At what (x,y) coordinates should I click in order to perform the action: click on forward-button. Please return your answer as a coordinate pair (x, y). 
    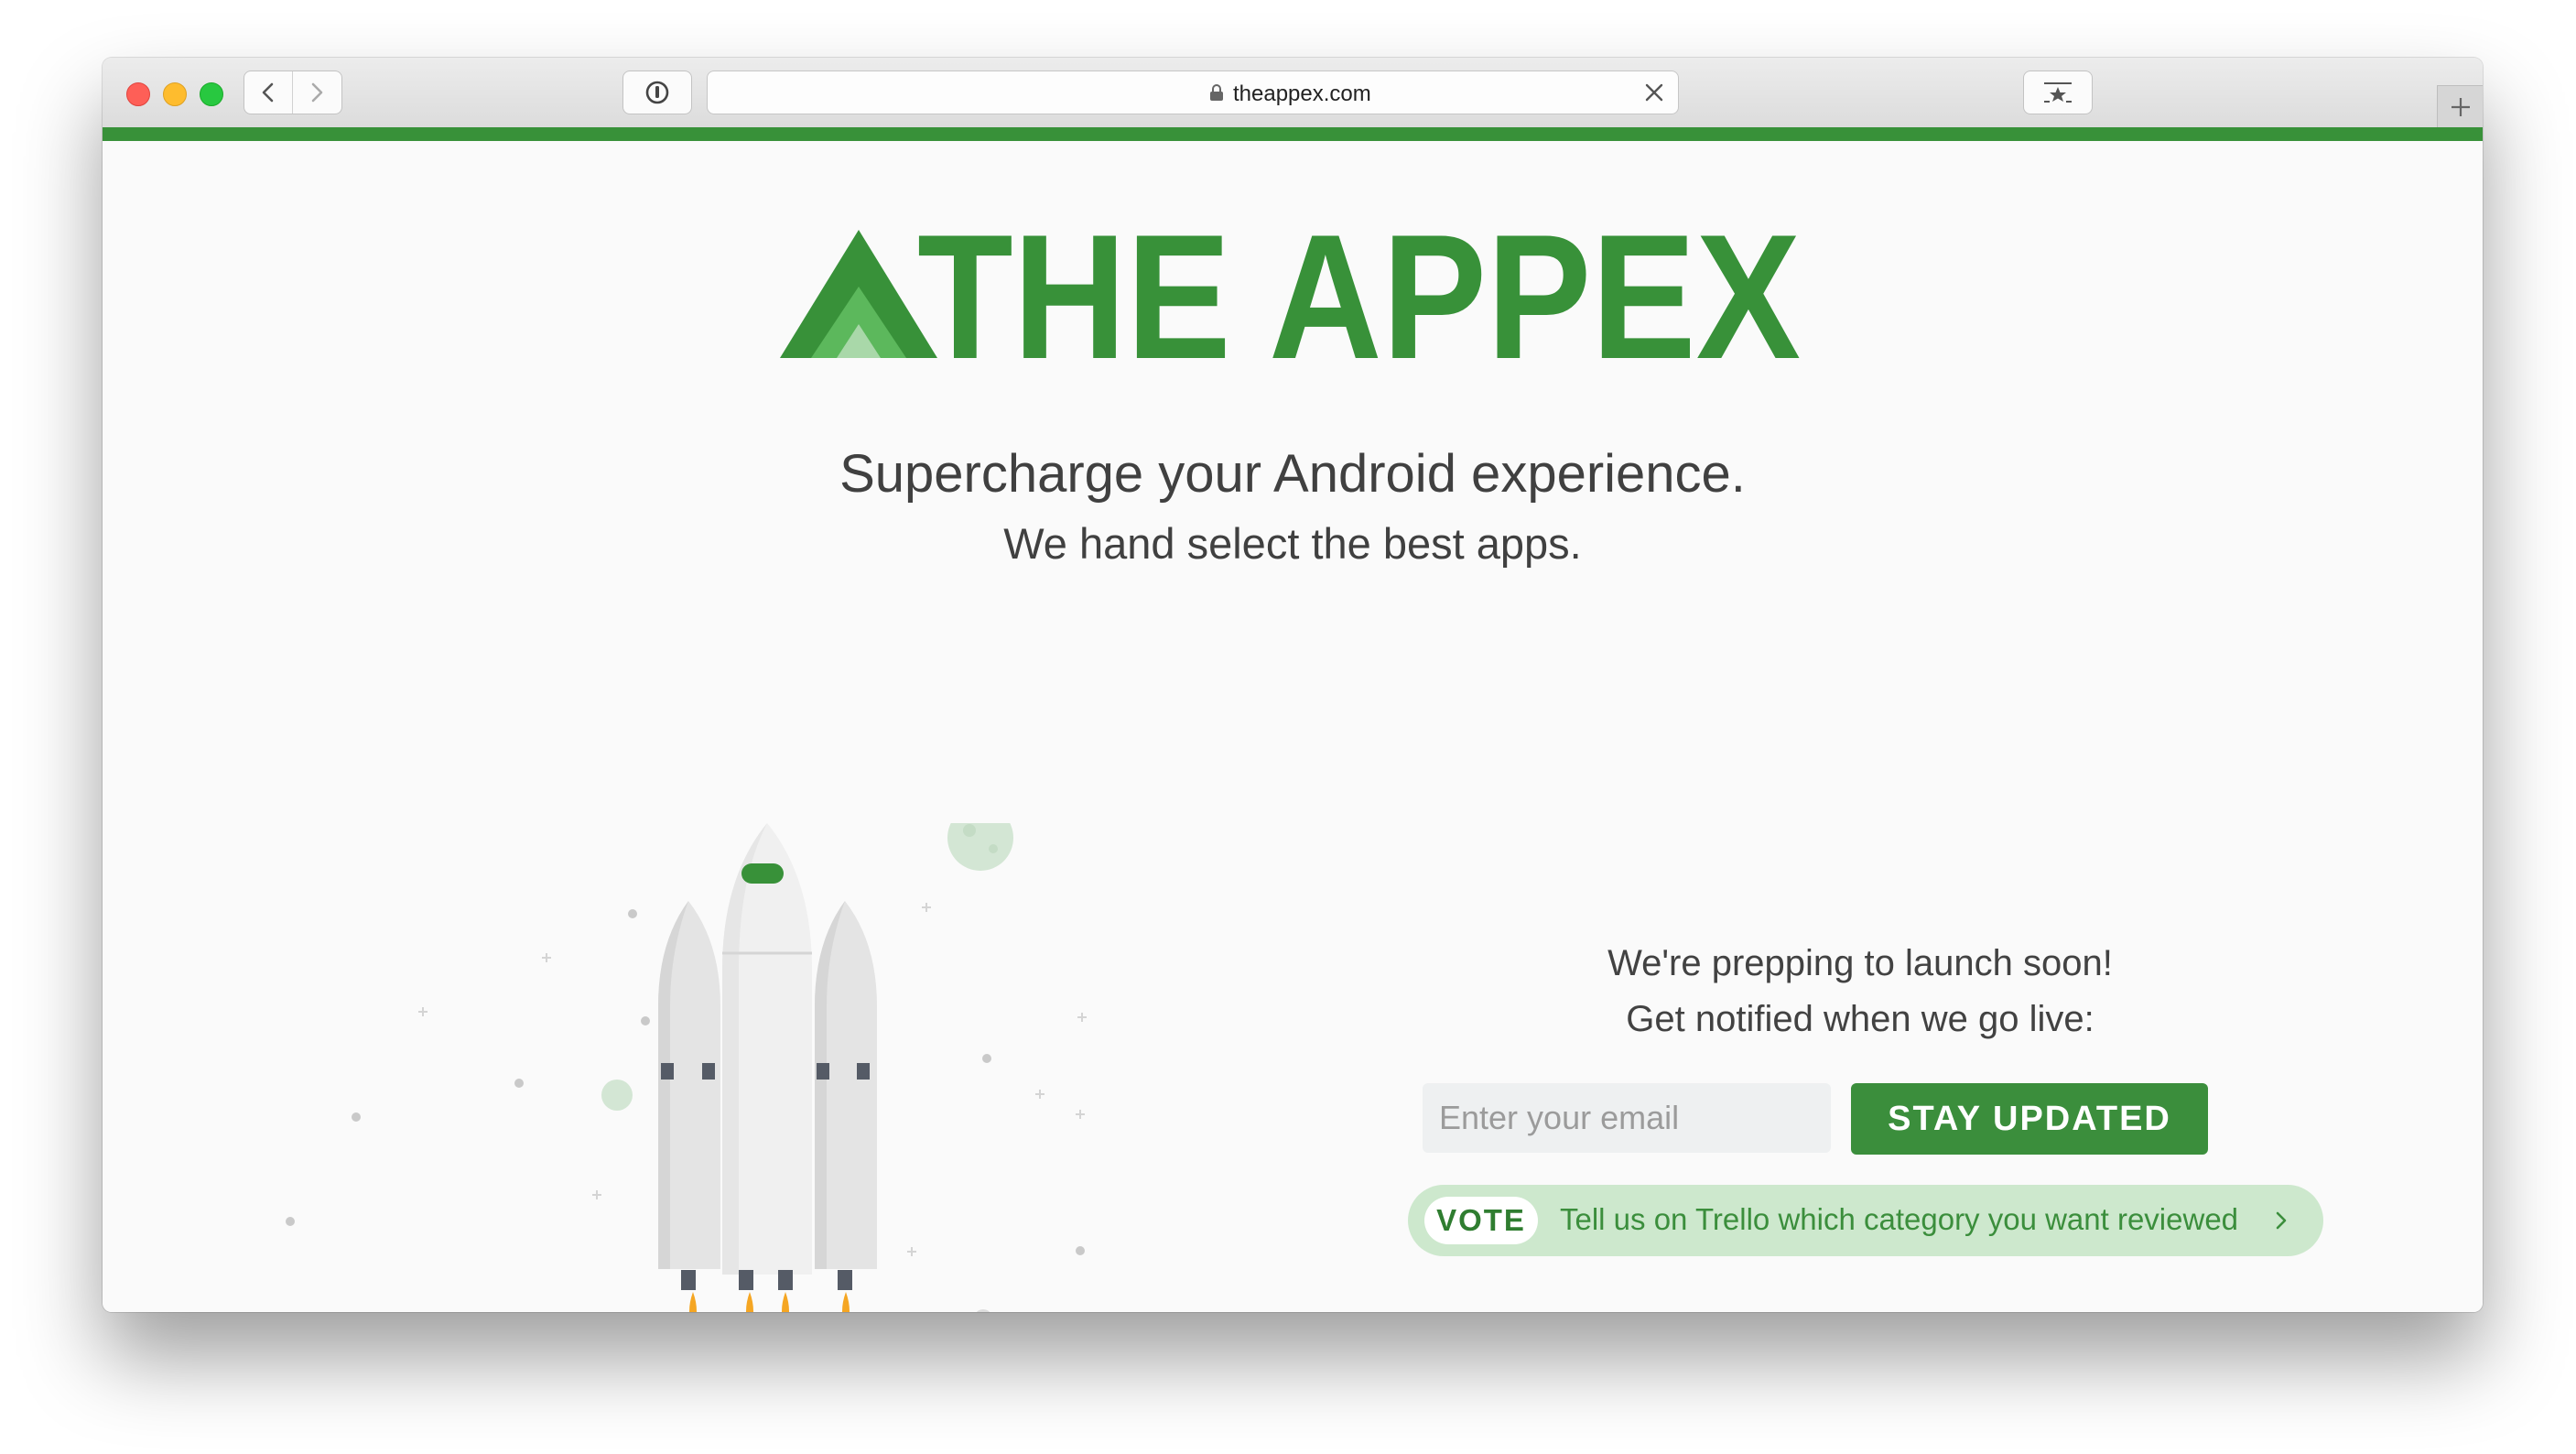
    Looking at the image, I should click on (317, 92).